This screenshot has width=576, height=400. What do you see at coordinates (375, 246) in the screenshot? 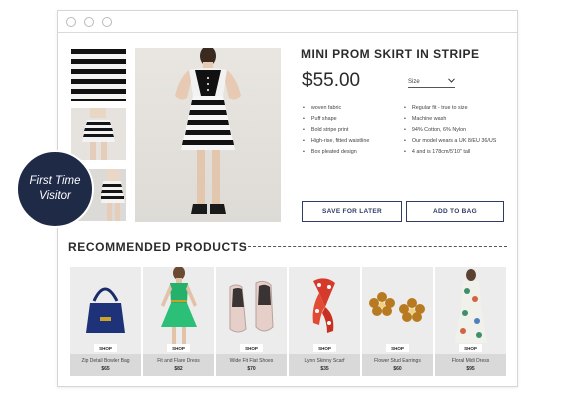
I see `heading-divider` at bounding box center [375, 246].